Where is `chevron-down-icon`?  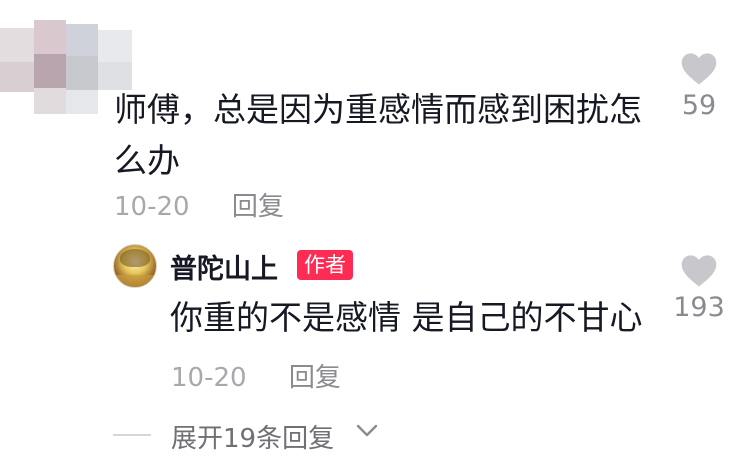 chevron-down-icon is located at coordinates (367, 431).